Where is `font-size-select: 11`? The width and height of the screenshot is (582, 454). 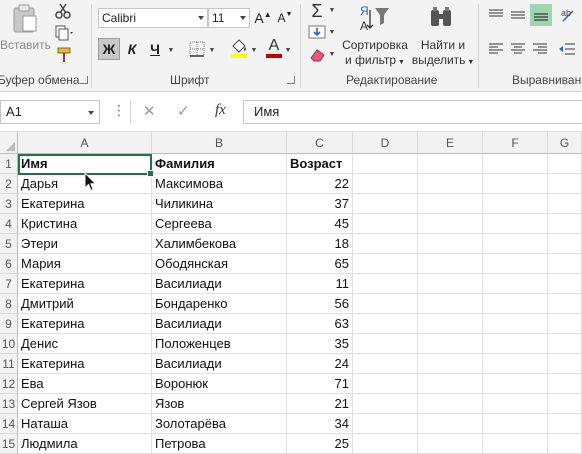
font-size-select: 11 is located at coordinates (229, 18).